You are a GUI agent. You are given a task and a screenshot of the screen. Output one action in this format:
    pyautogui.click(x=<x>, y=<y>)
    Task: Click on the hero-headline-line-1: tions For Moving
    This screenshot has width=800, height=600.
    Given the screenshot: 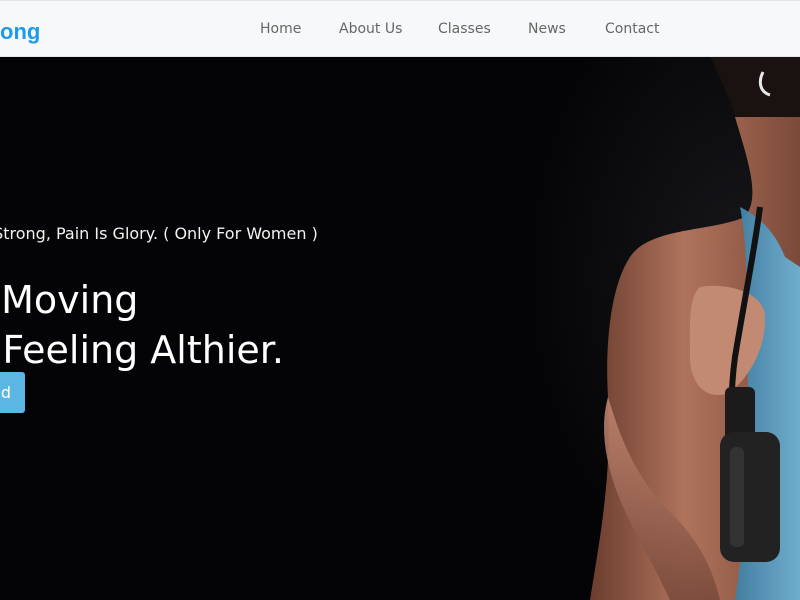 What is the action you would take?
    pyautogui.click(x=69, y=300)
    